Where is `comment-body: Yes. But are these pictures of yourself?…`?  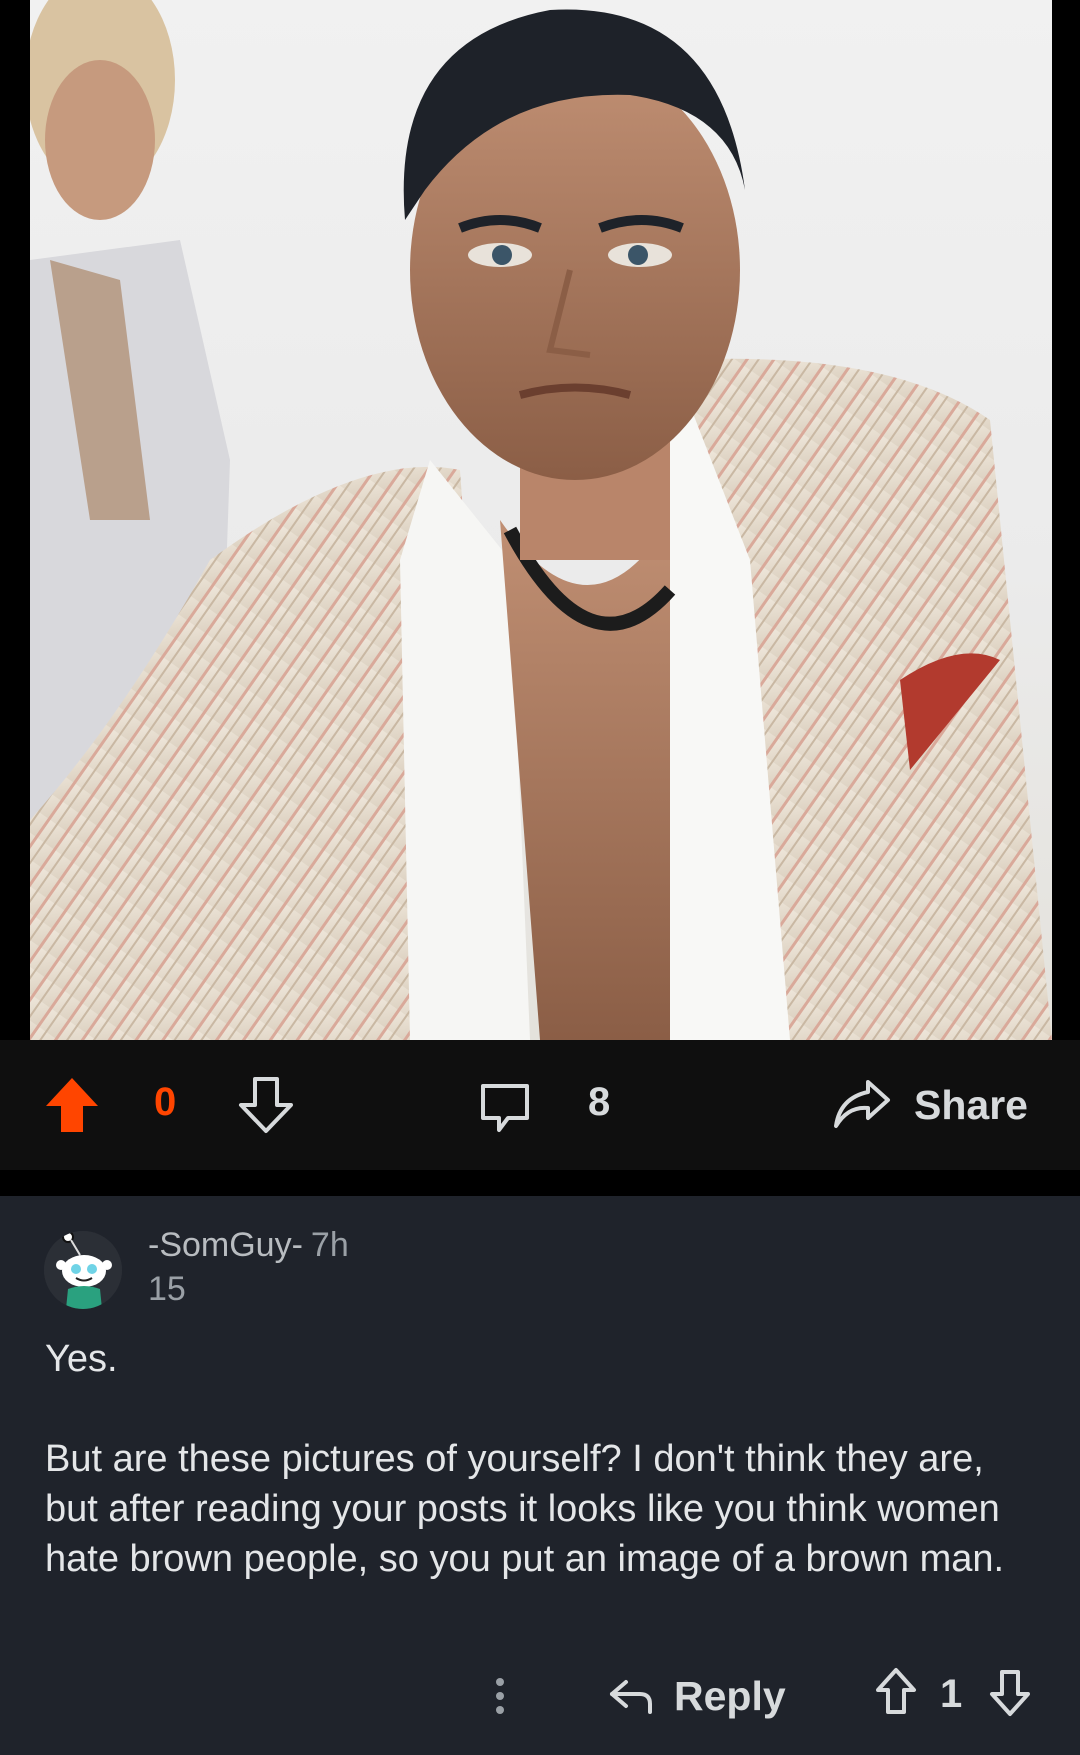
comment-body: Yes. But are these pictures of yourself?… is located at coordinates (545, 1459).